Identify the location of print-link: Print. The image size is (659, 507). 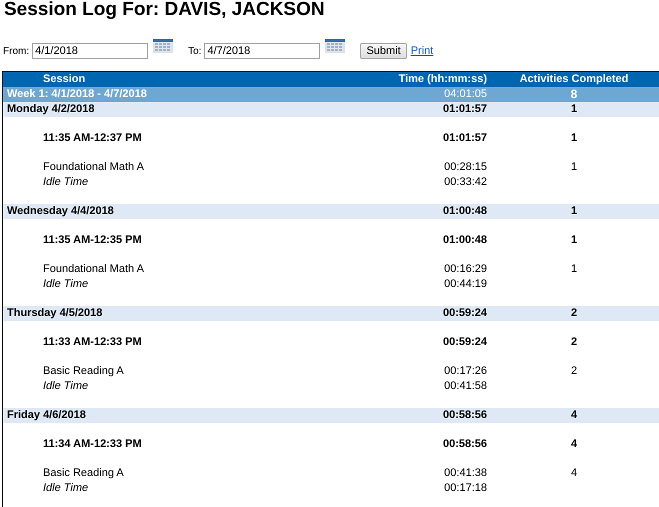
(422, 51).